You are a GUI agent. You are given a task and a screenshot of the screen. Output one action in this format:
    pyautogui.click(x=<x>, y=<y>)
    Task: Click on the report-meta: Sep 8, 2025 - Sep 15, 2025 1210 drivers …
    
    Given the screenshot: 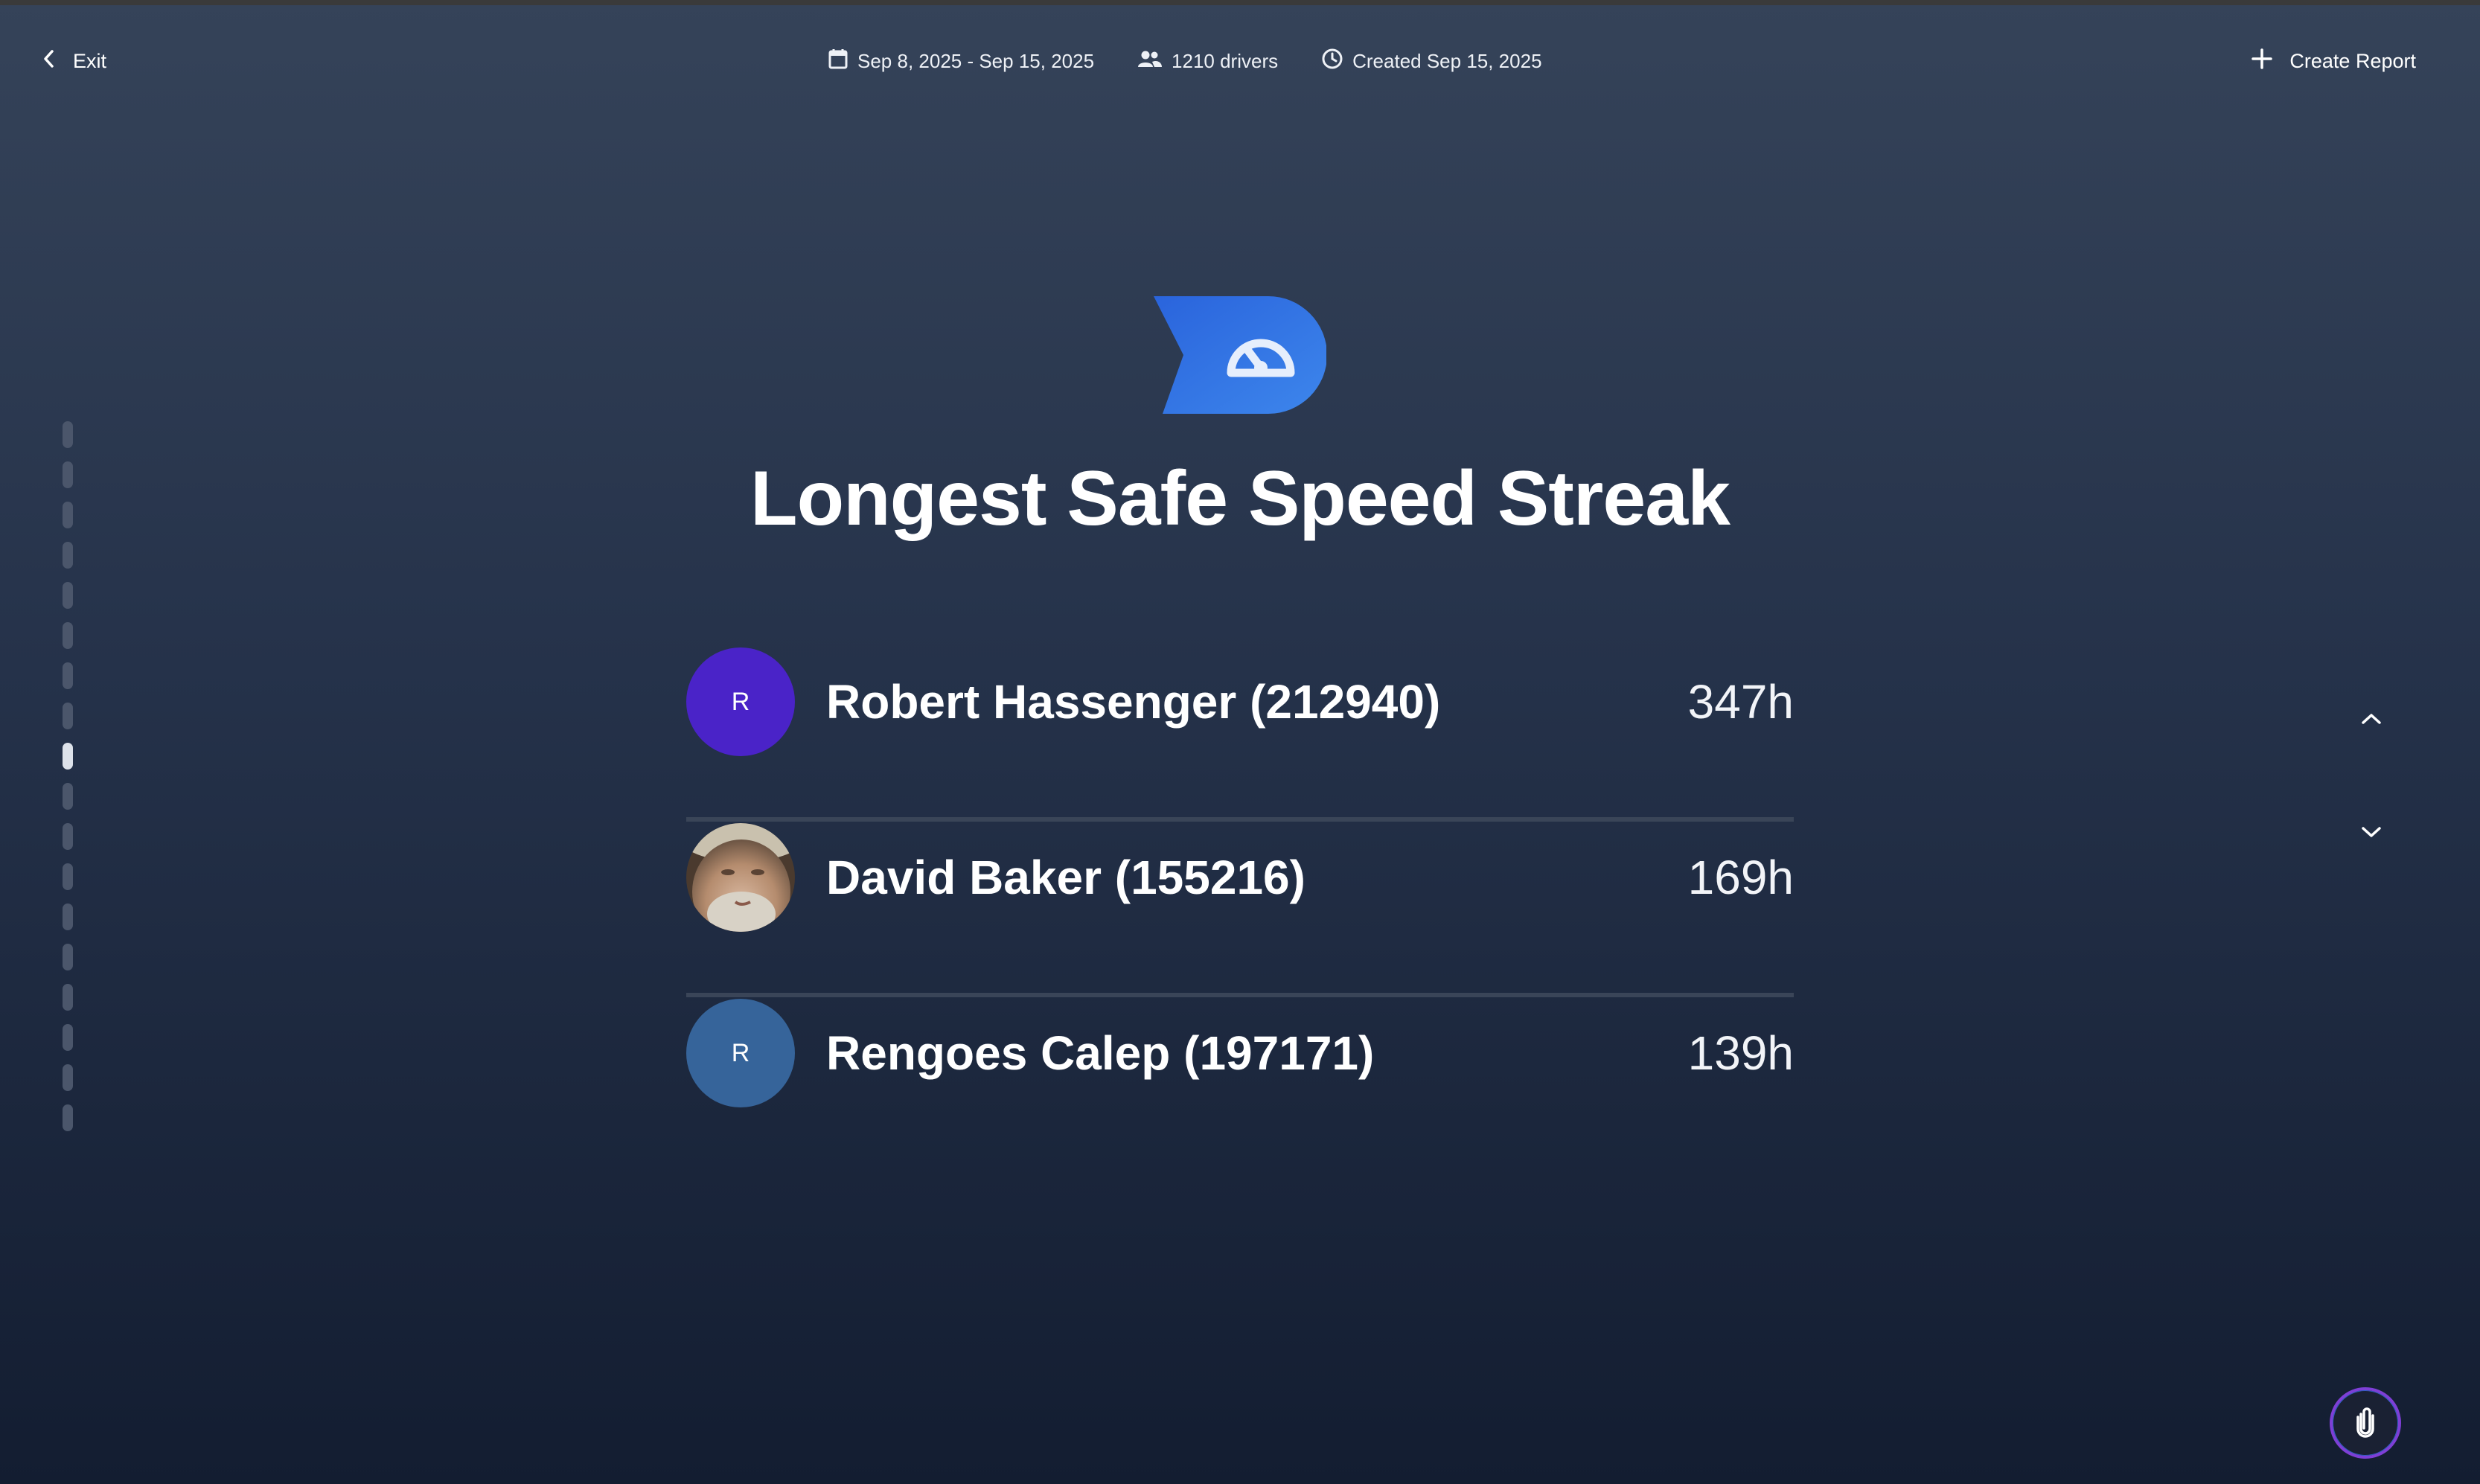 What is the action you would take?
    pyautogui.click(x=1185, y=61)
    